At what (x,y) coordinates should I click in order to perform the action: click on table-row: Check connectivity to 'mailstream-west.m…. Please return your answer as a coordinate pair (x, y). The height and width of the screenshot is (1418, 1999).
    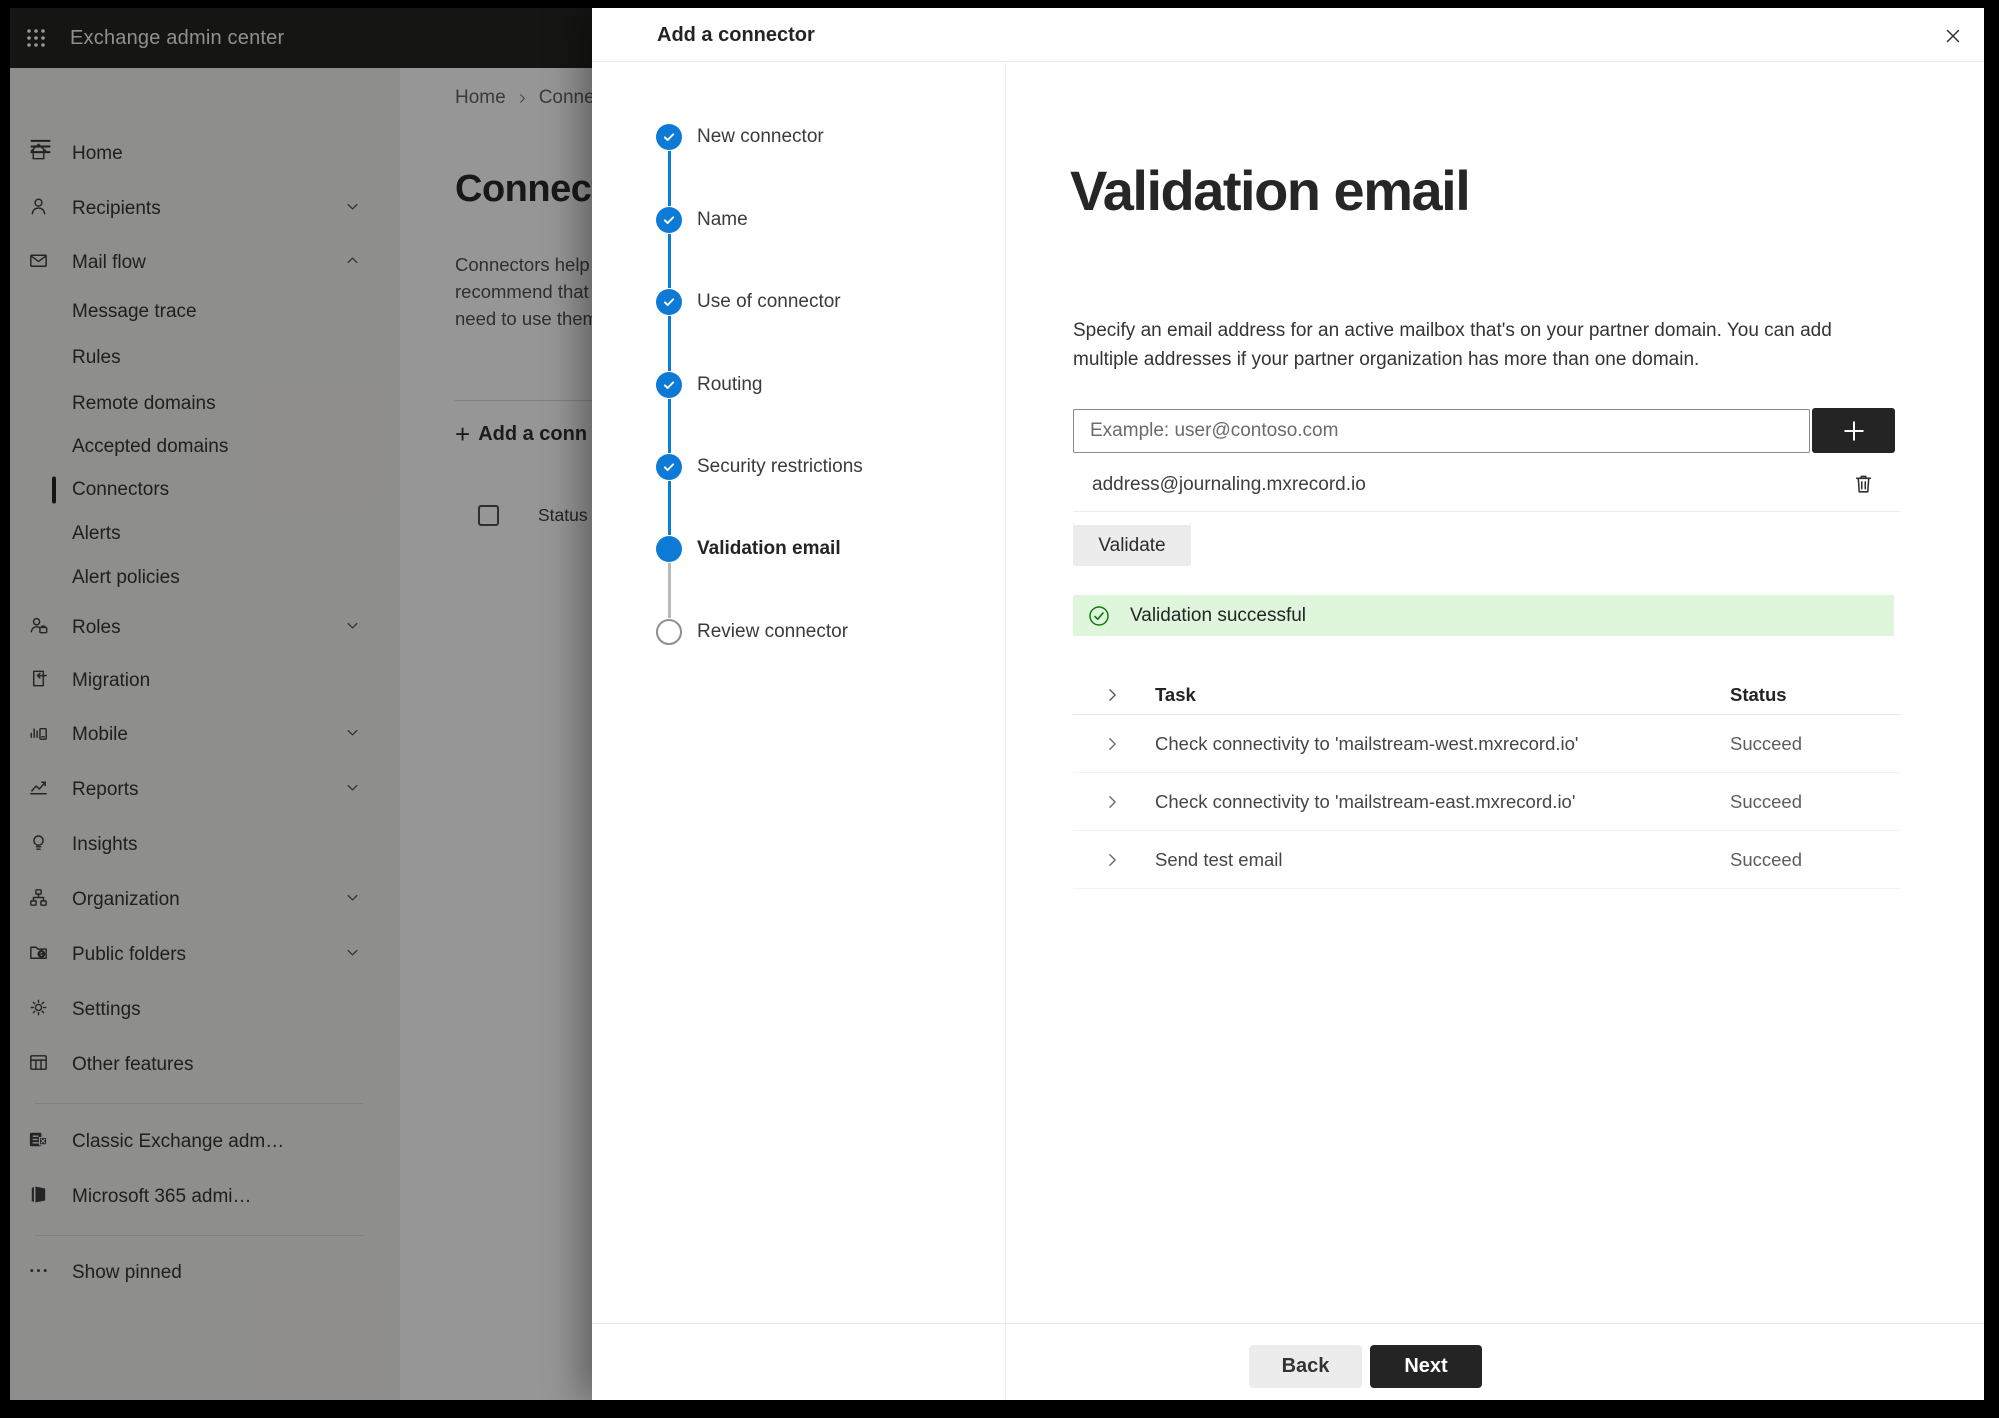
    Looking at the image, I should click on (1486, 744).